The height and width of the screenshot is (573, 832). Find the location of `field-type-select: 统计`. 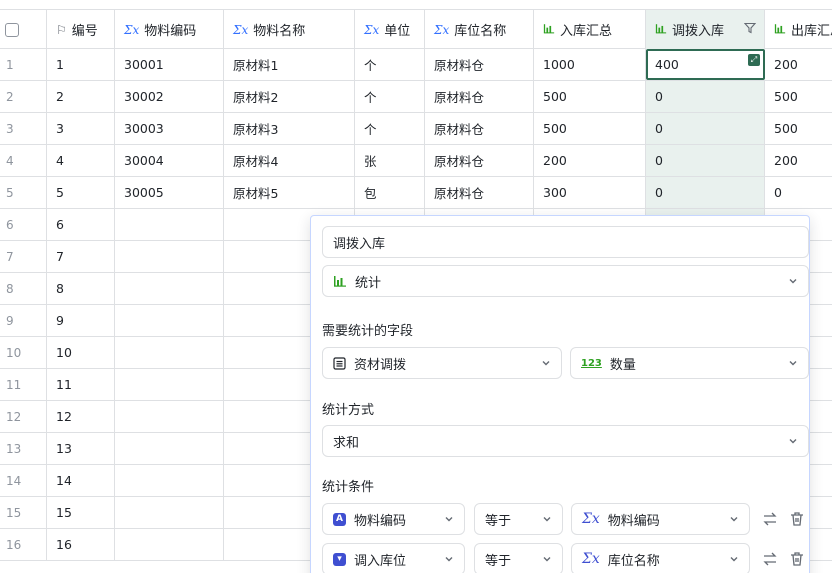

field-type-select: 统计 is located at coordinates (565, 281).